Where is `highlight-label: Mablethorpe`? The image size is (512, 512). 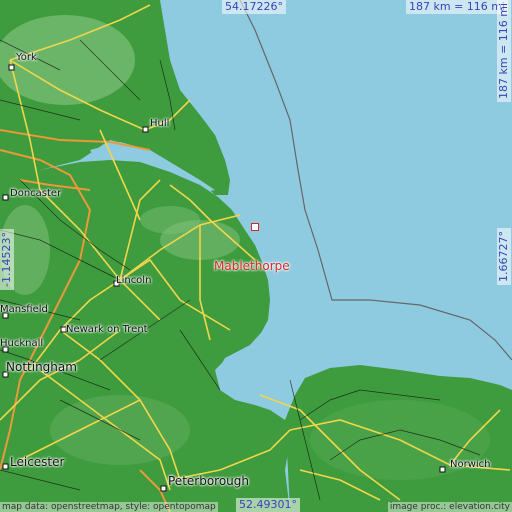 highlight-label: Mablethorpe is located at coordinates (252, 266).